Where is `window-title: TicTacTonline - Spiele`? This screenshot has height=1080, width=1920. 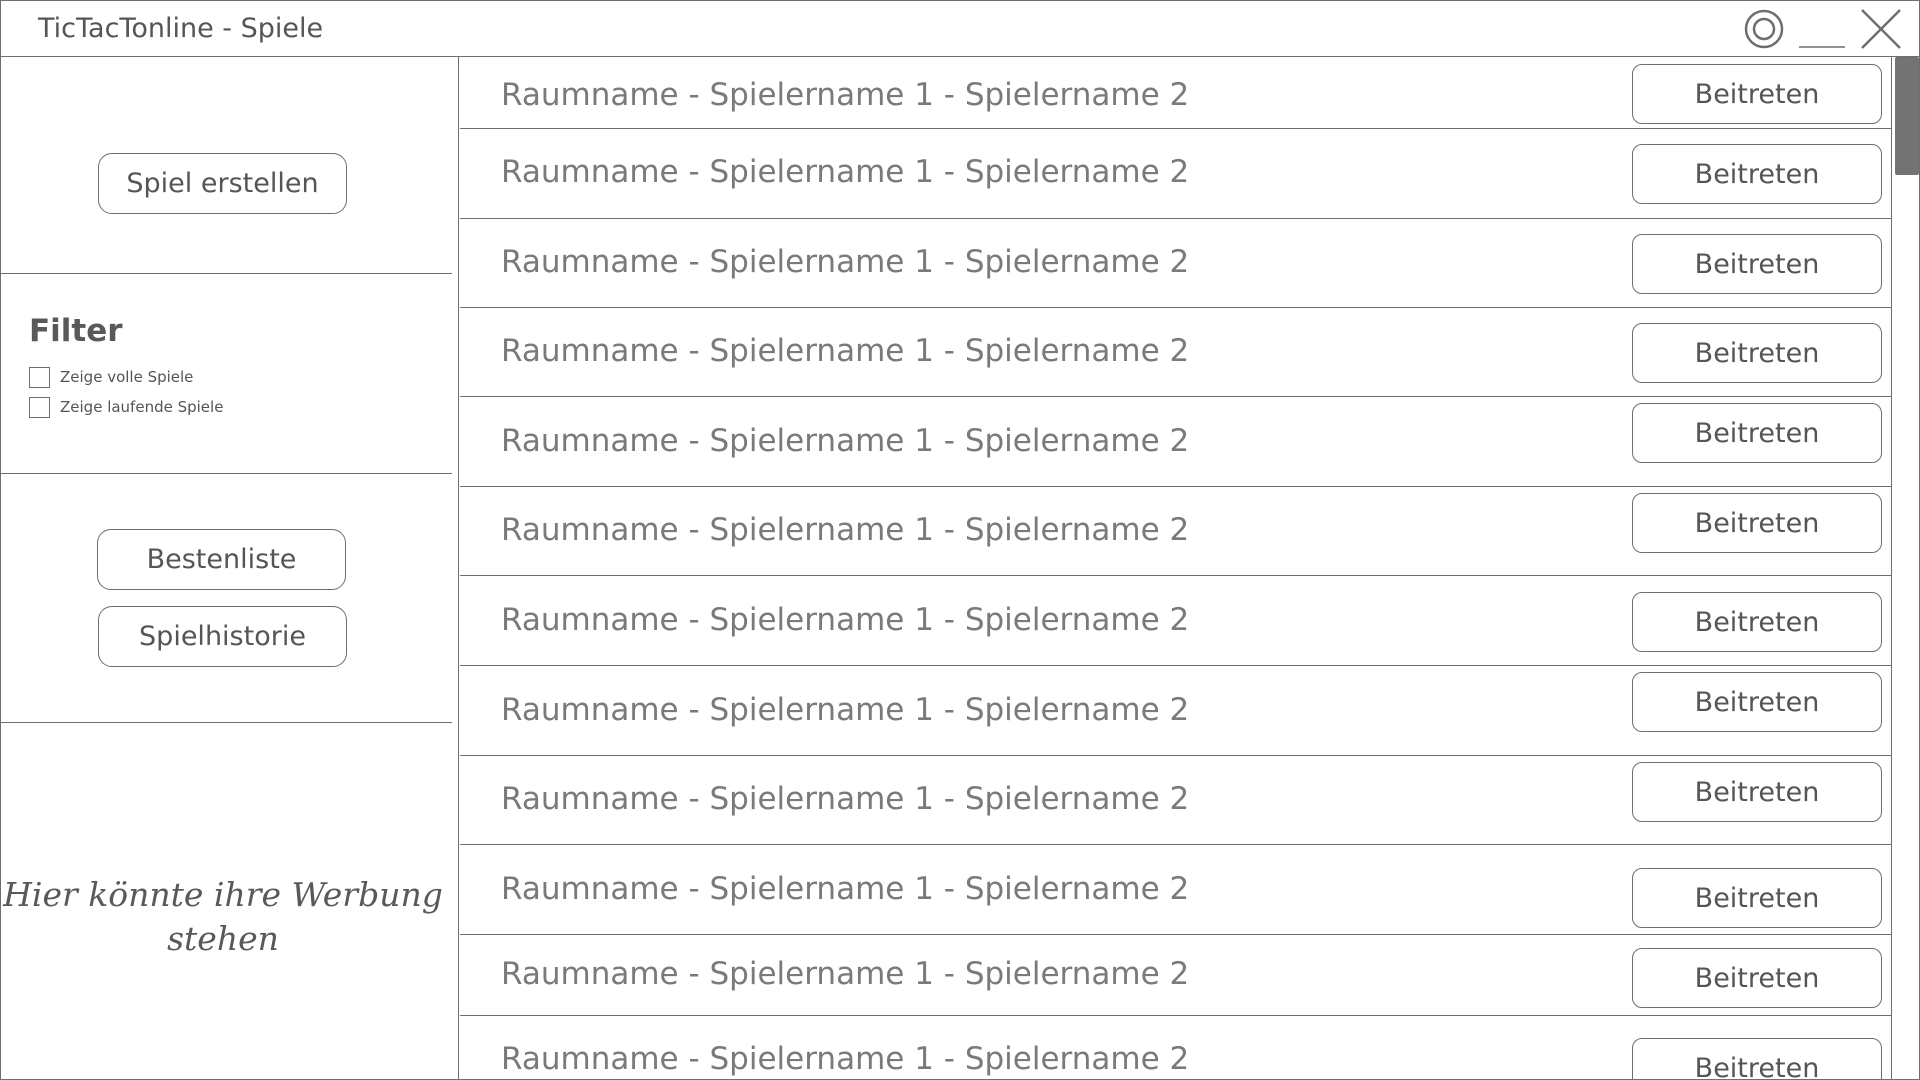
window-title: TicTacTonline - Spiele is located at coordinates (181, 28).